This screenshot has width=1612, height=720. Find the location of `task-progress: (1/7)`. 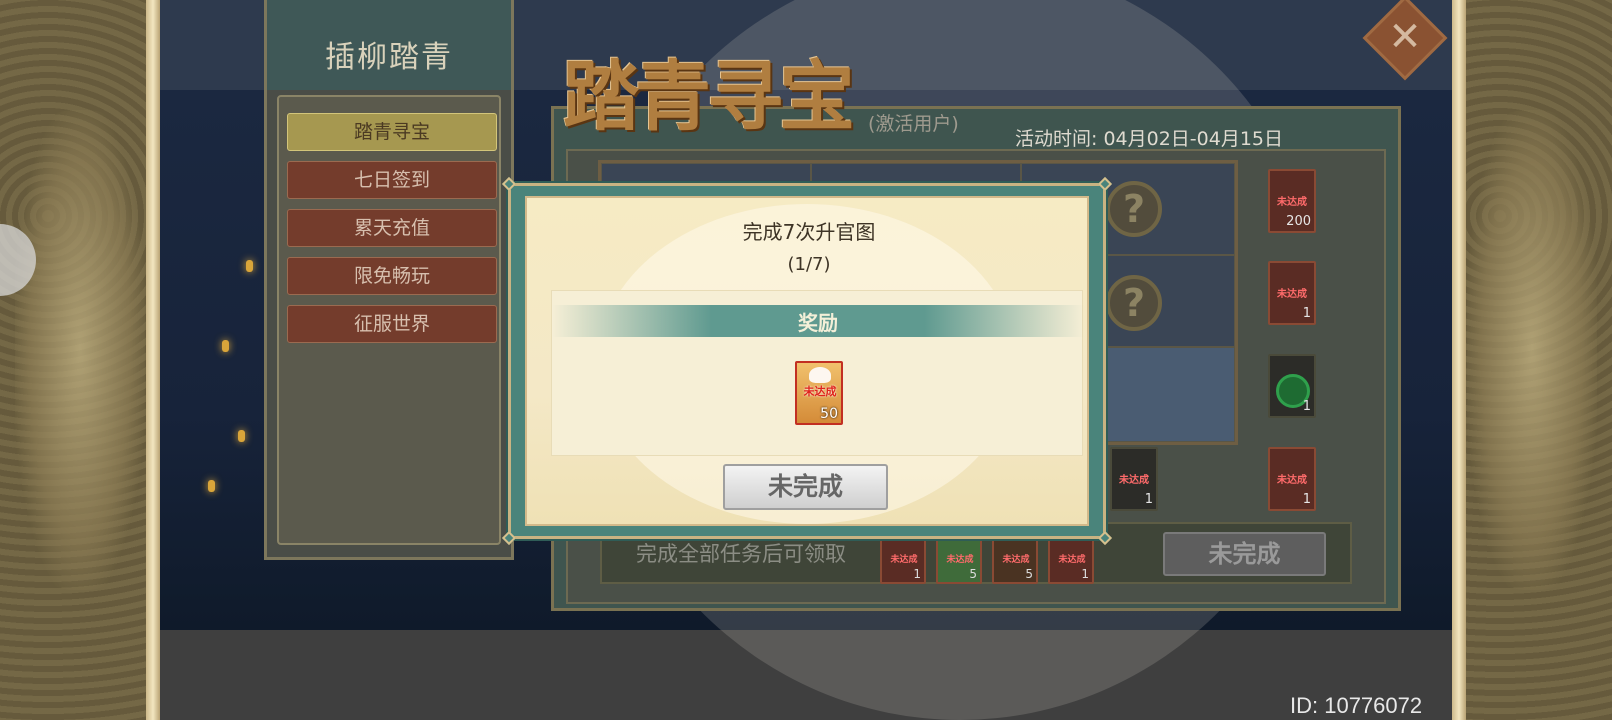

task-progress: (1/7) is located at coordinates (809, 264).